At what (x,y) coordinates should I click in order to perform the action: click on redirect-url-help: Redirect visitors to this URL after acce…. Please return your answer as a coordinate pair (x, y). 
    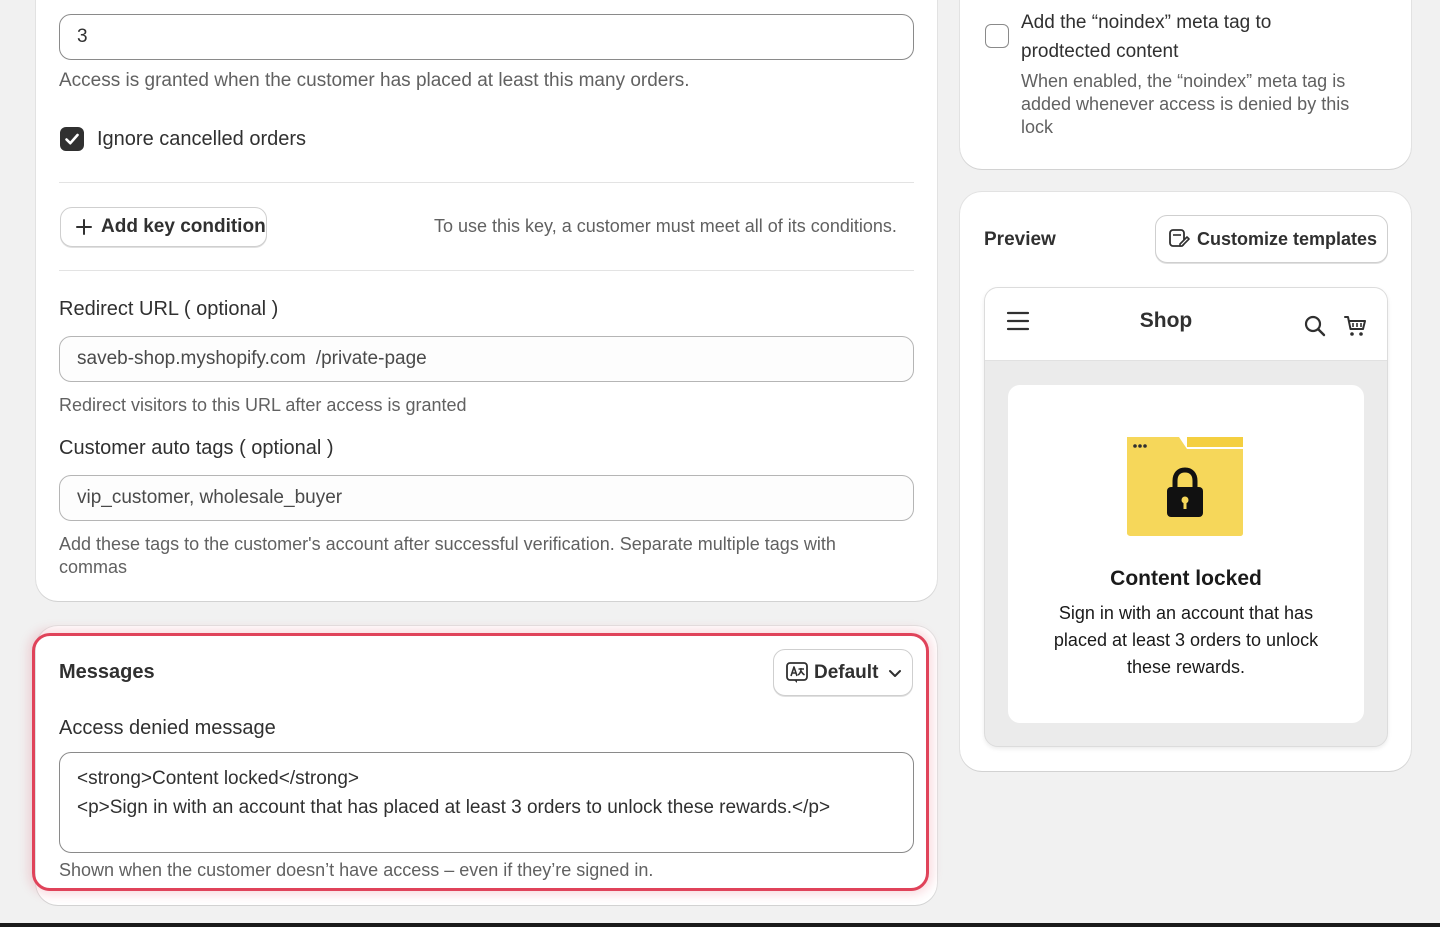
    Looking at the image, I should click on (263, 405).